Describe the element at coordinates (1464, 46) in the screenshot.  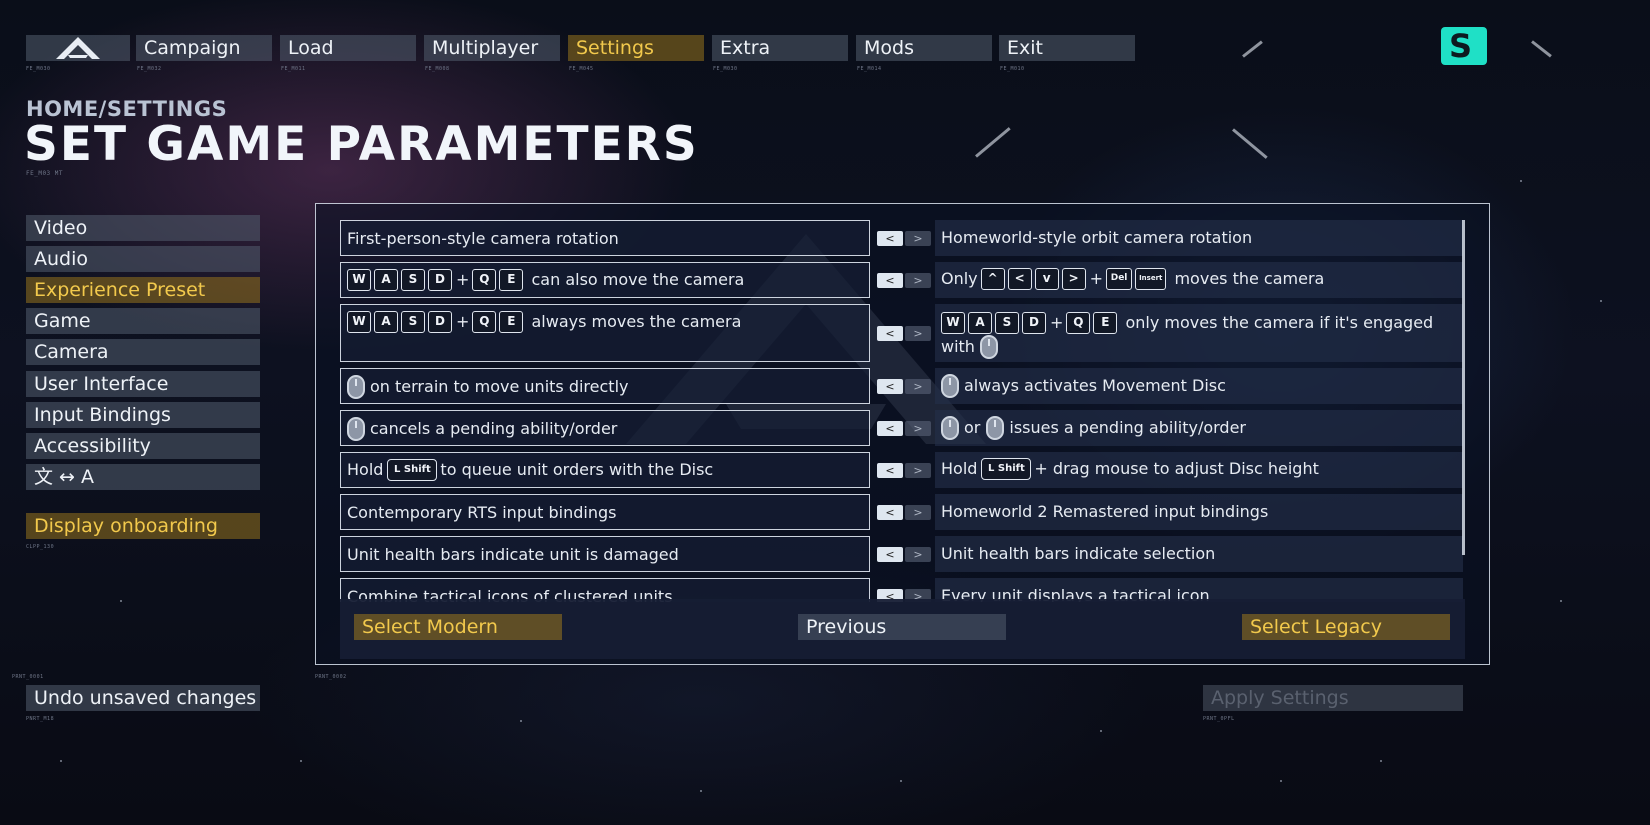
I see `publisher-logo: S` at that location.